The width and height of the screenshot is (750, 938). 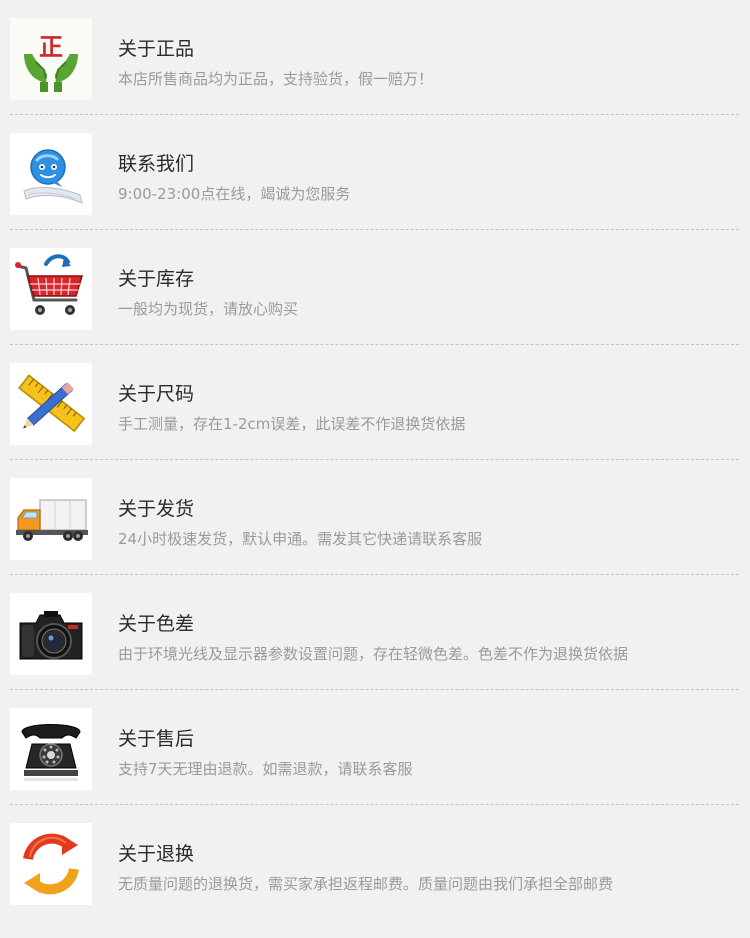 I want to click on item-title: 关于尺码, so click(x=156, y=394).